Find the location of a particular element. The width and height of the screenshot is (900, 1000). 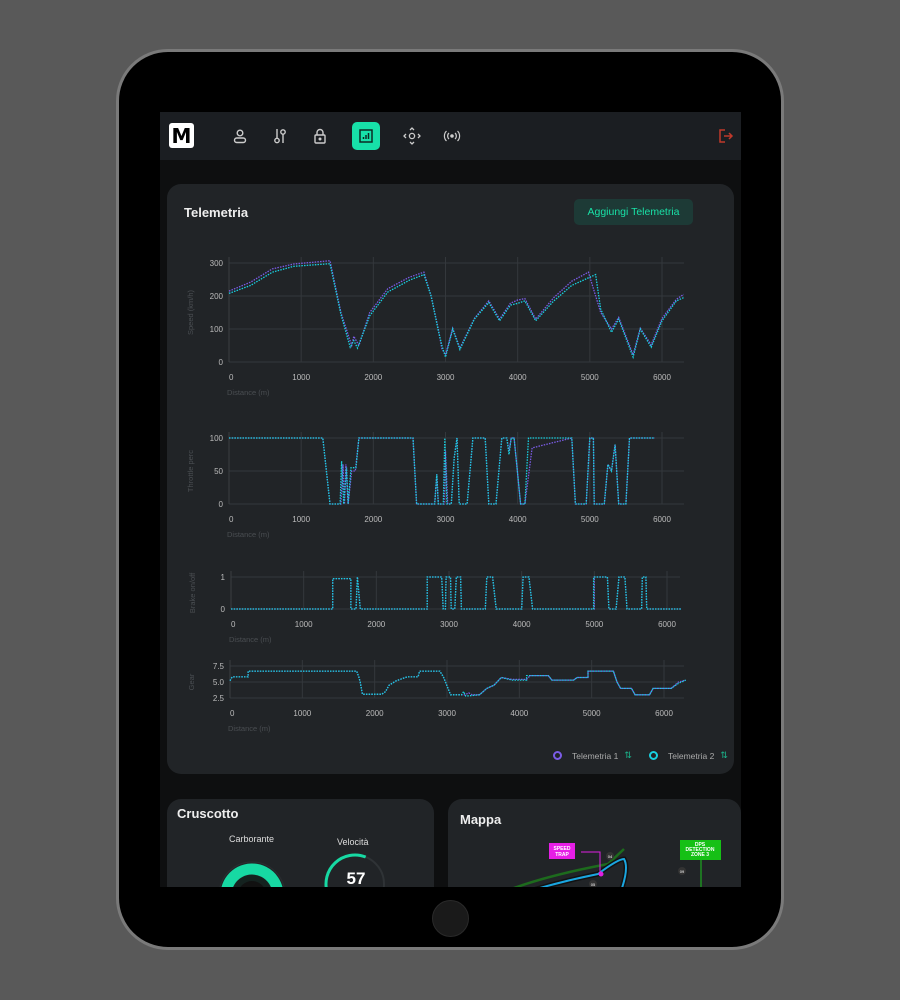

y-tick-label: 7.5 is located at coordinates (219, 666).